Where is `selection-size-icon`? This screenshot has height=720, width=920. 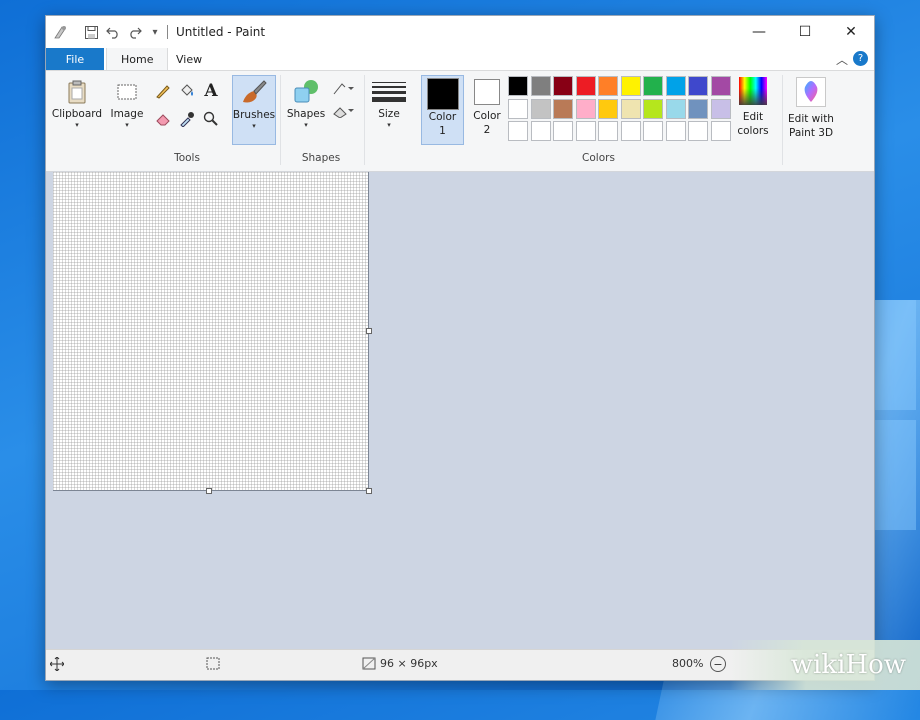
selection-size-icon is located at coordinates (213, 663).